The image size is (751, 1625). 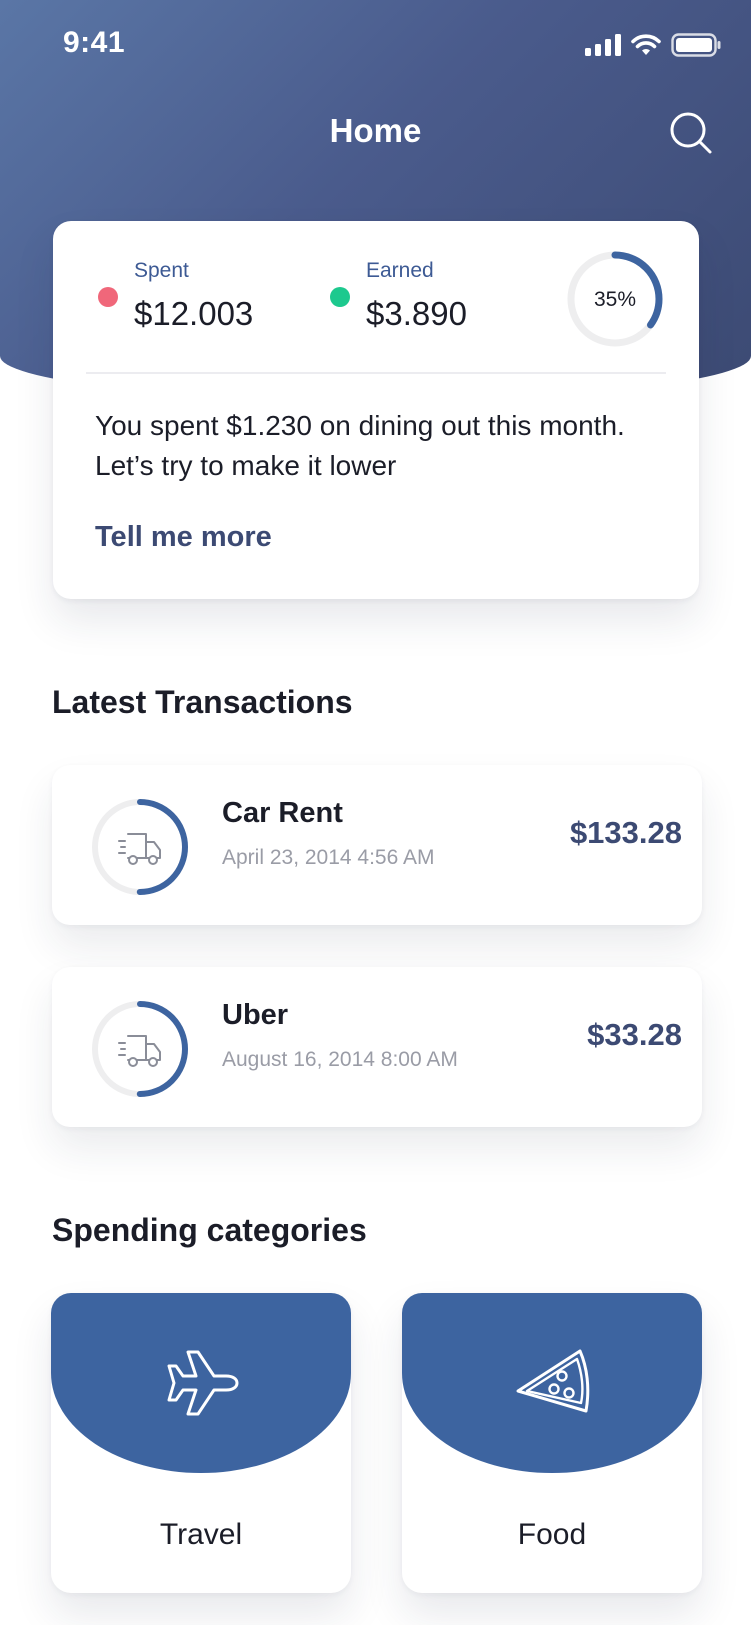 What do you see at coordinates (696, 45) in the screenshot?
I see `battery-icon` at bounding box center [696, 45].